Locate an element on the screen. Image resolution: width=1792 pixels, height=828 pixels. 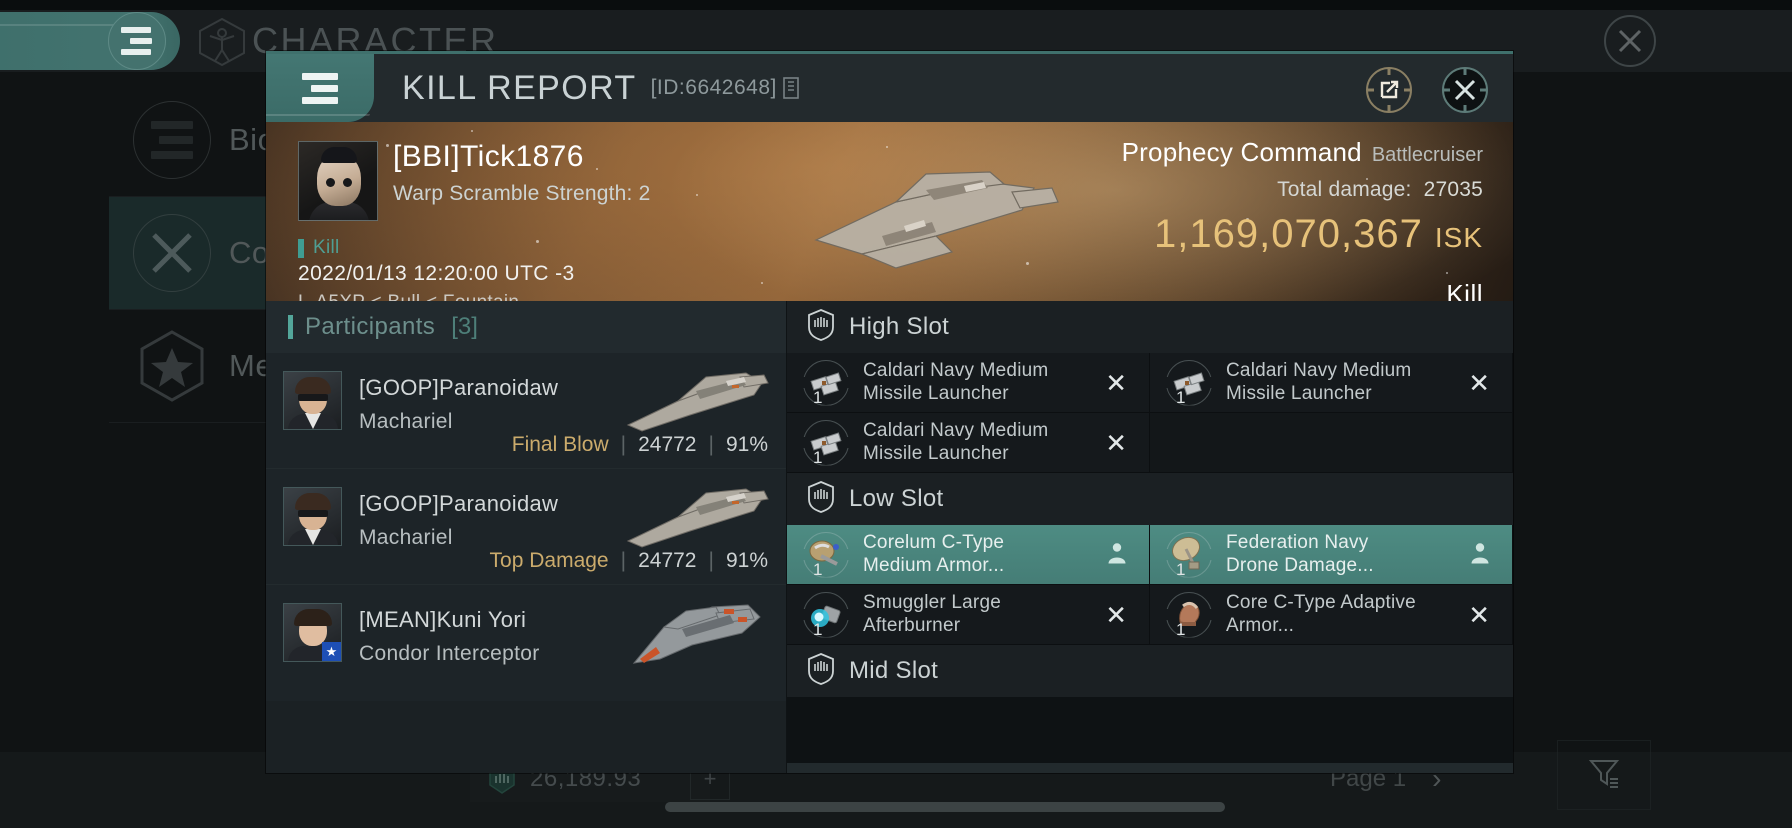
isk-value-row: 1,169,070,367 ISK is located at coordinates (1302, 234).